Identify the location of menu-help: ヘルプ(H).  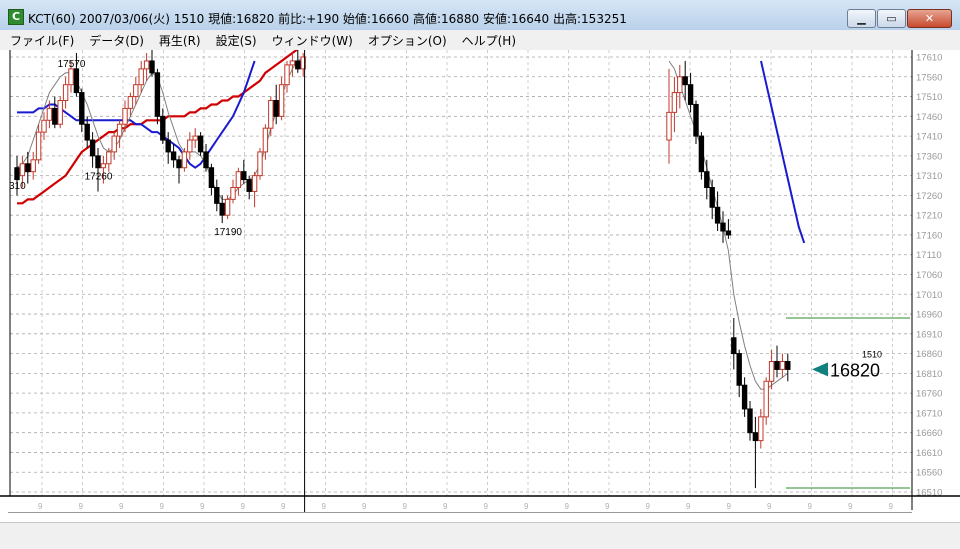
(489, 40).